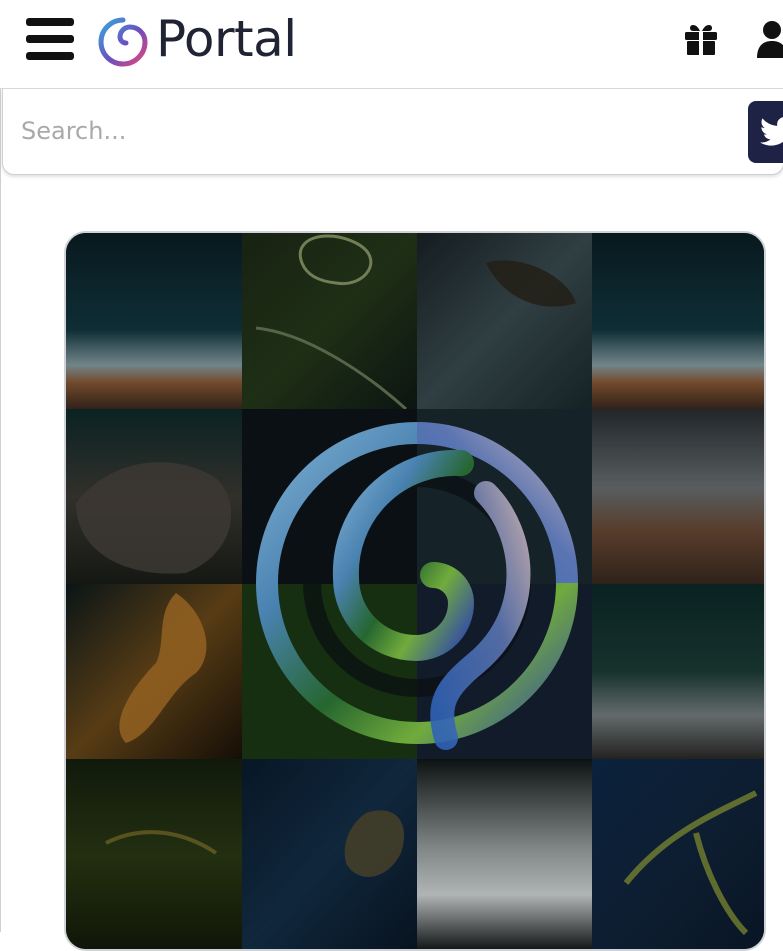 This screenshot has width=783, height=951. I want to click on top-navigation-bar: Portal, so click(391, 44).